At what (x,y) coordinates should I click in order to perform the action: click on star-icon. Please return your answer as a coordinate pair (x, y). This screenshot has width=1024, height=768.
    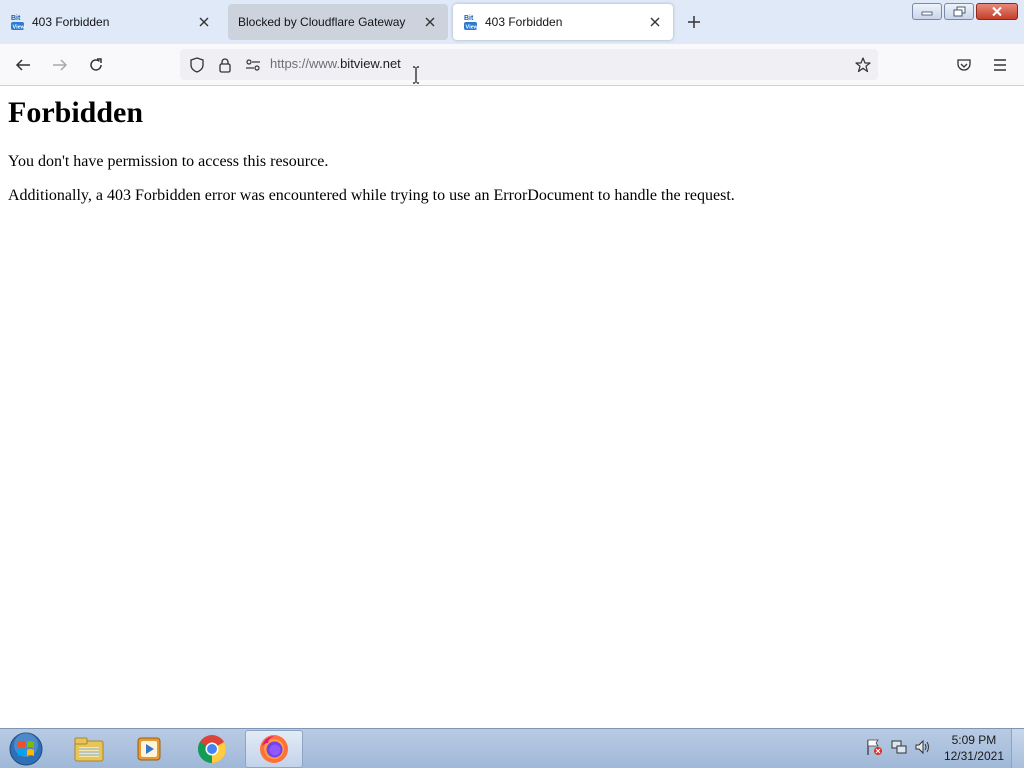
    Looking at the image, I should click on (863, 65).